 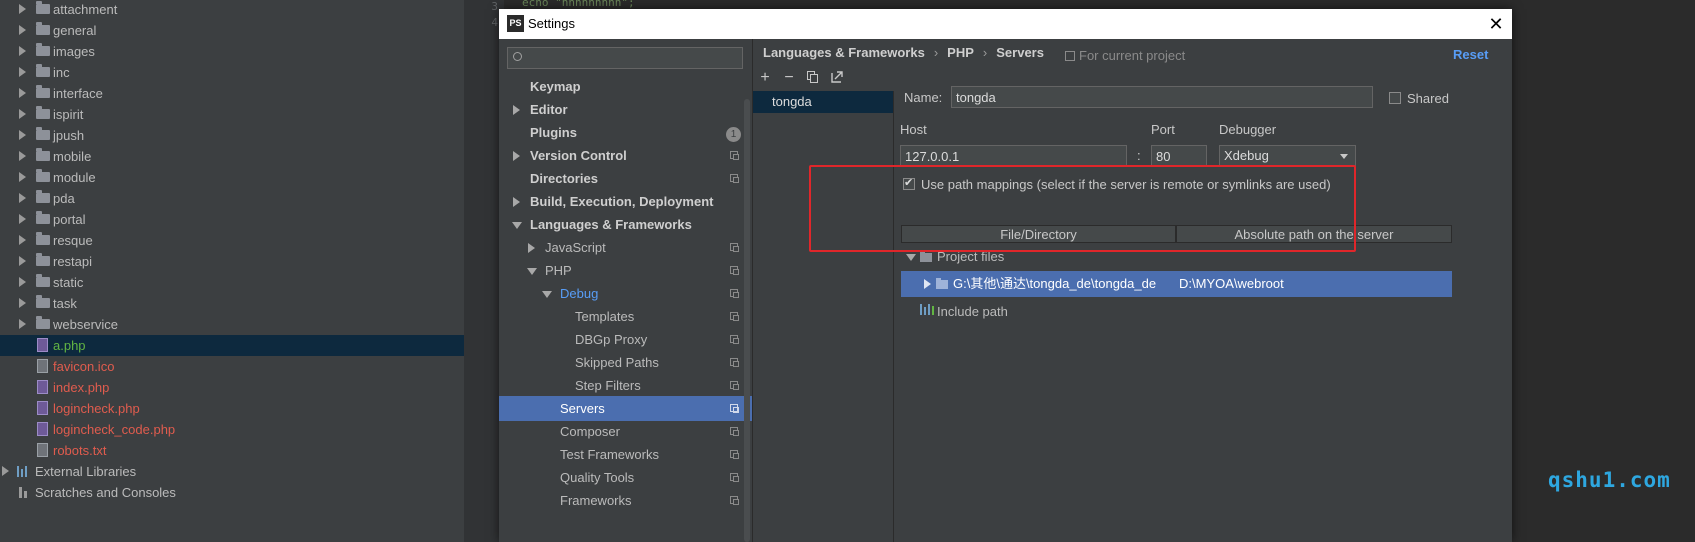 I want to click on nav-item-debug: Debug, so click(x=625, y=293).